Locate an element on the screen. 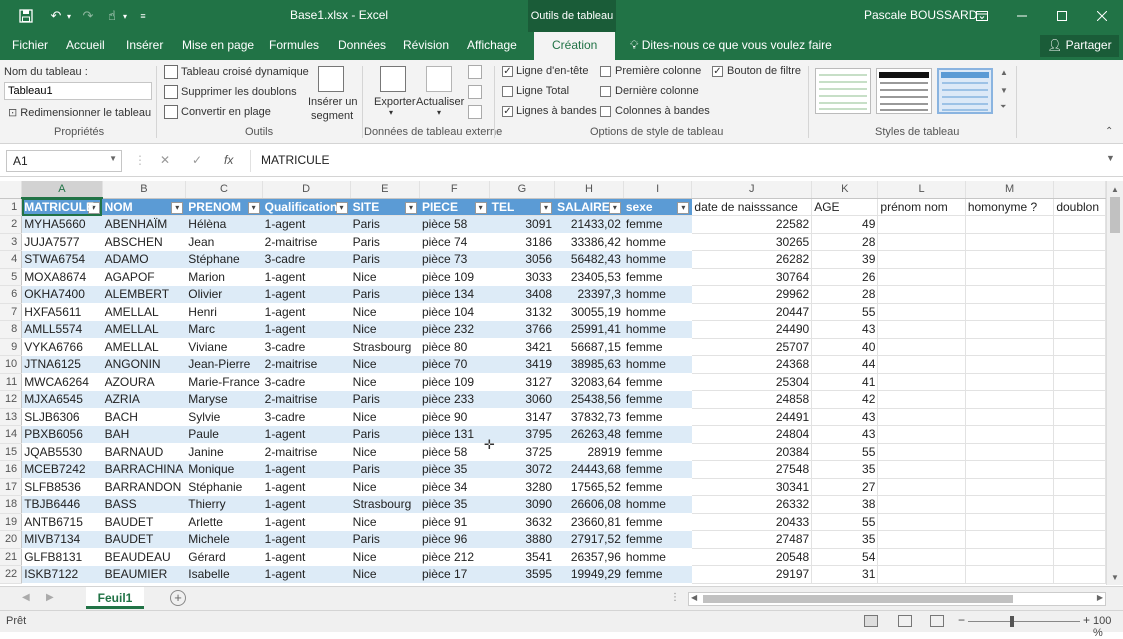 This screenshot has width=1123, height=639. cell: AMELLAL is located at coordinates (144, 329).